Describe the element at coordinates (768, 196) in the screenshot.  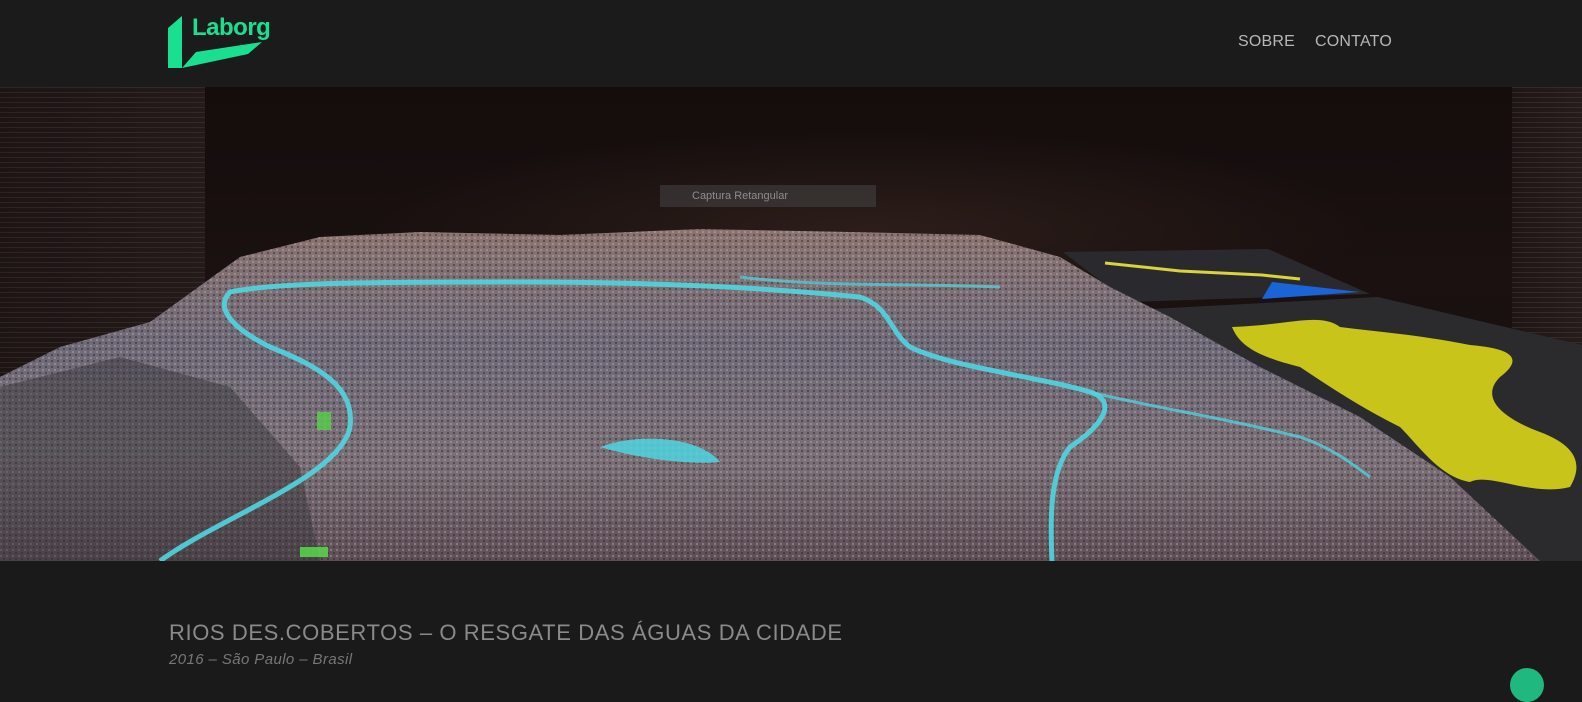
I see `capture-overlay-label: Captura Retangular` at that location.